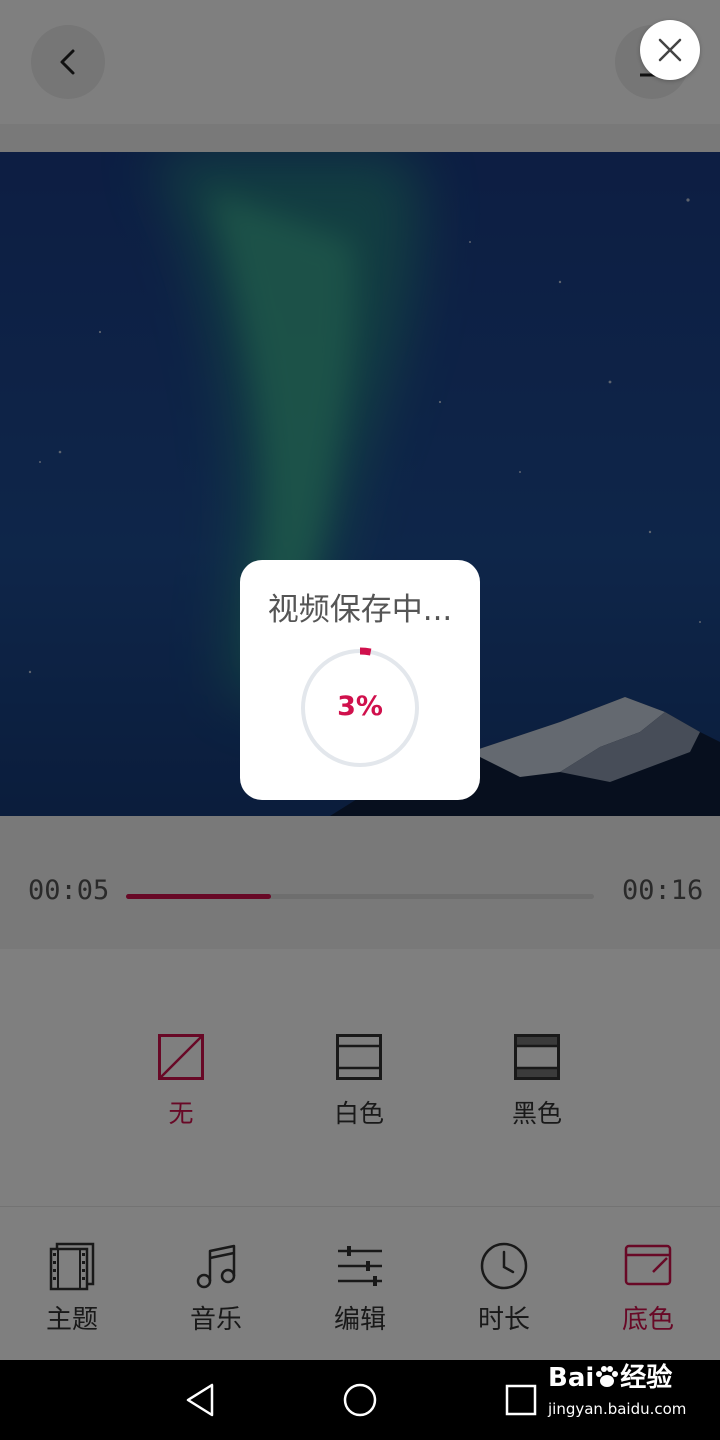 The width and height of the screenshot is (720, 1440). I want to click on close-dialog-button, so click(670, 50).